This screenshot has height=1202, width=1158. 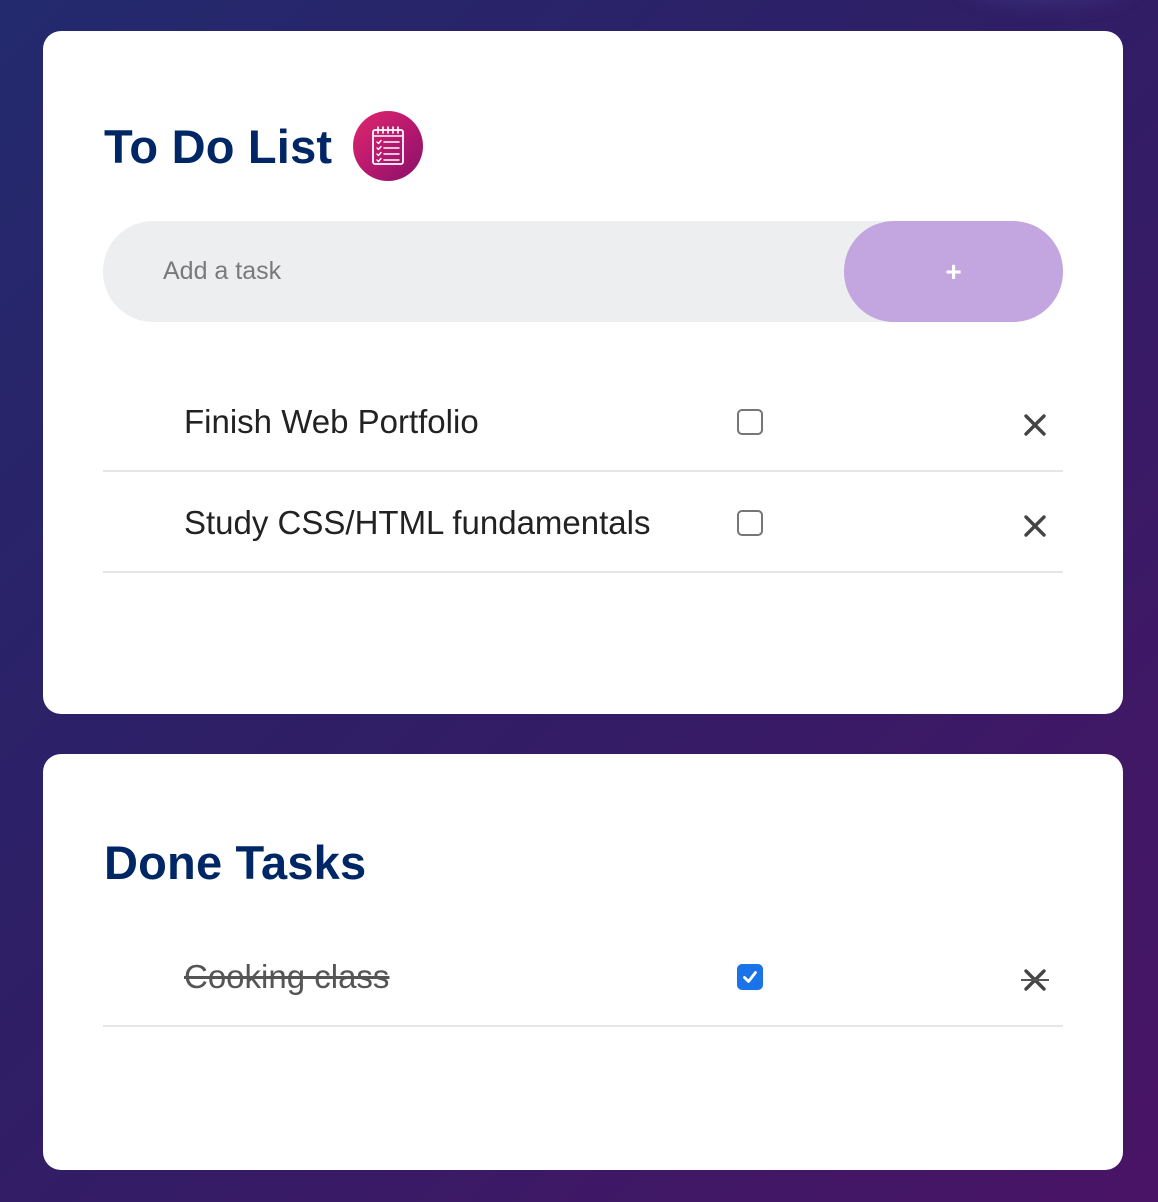 I want to click on done-title: Done Tasks, so click(x=235, y=862).